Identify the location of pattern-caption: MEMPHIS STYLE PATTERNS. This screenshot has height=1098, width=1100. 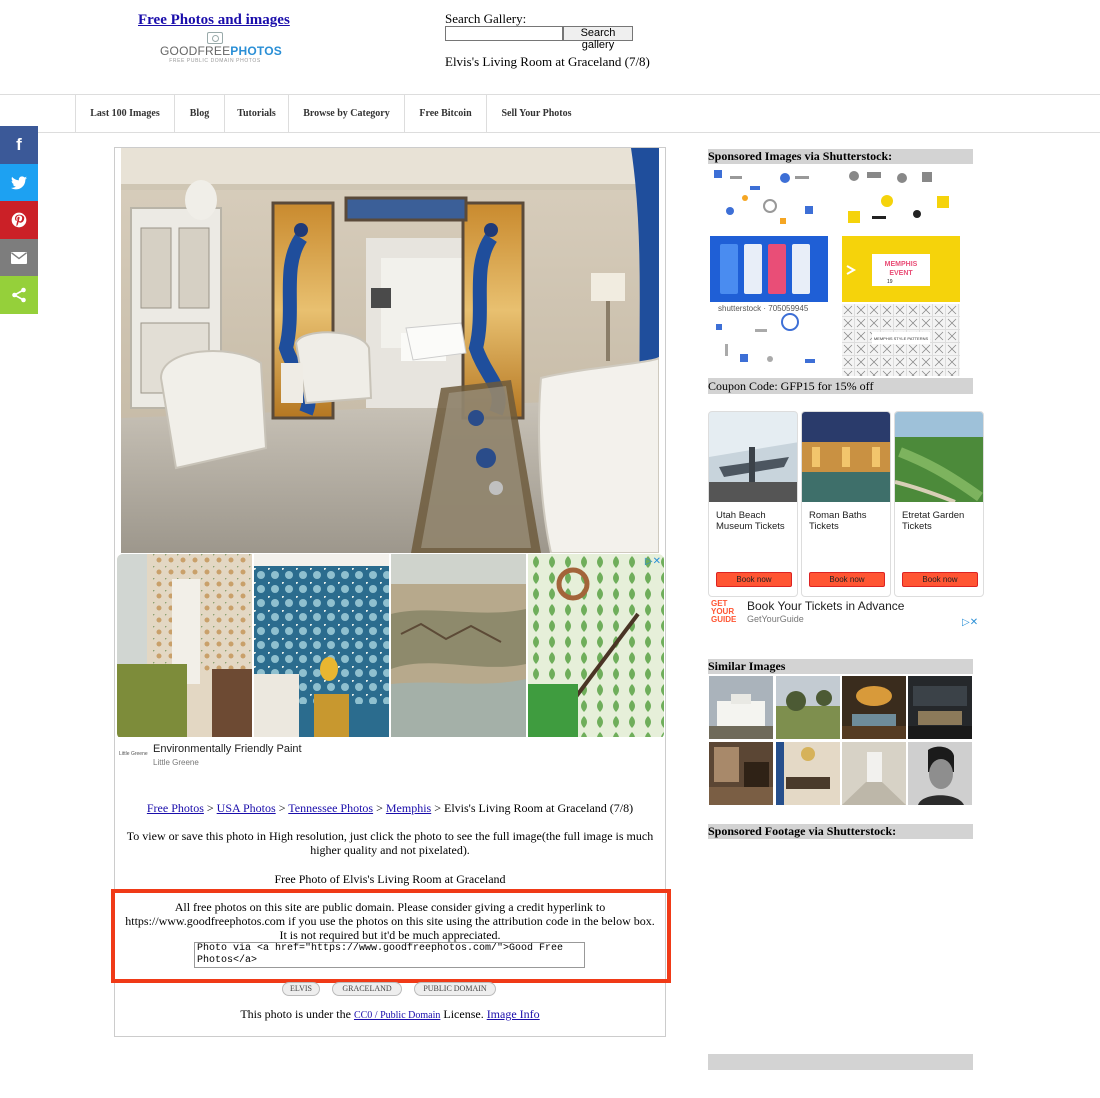
(901, 338).